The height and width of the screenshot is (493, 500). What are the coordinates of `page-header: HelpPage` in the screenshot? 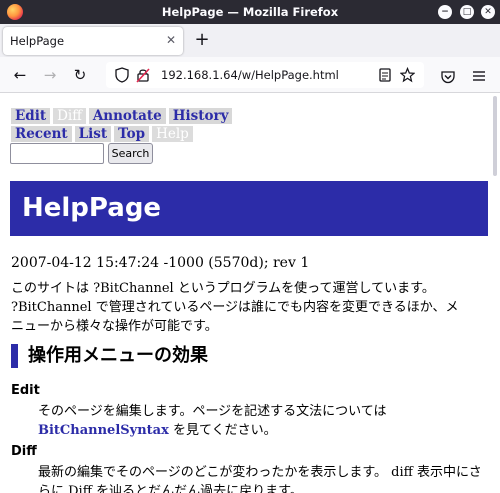 It's located at (249, 208).